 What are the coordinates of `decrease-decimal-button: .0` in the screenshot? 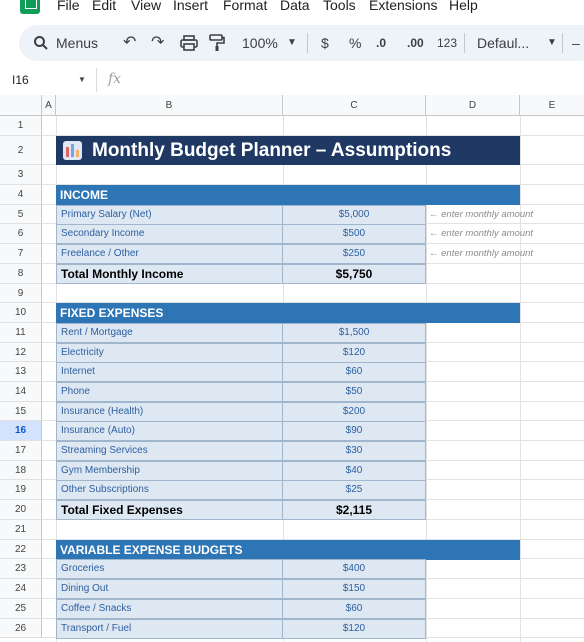 It's located at (381, 43).